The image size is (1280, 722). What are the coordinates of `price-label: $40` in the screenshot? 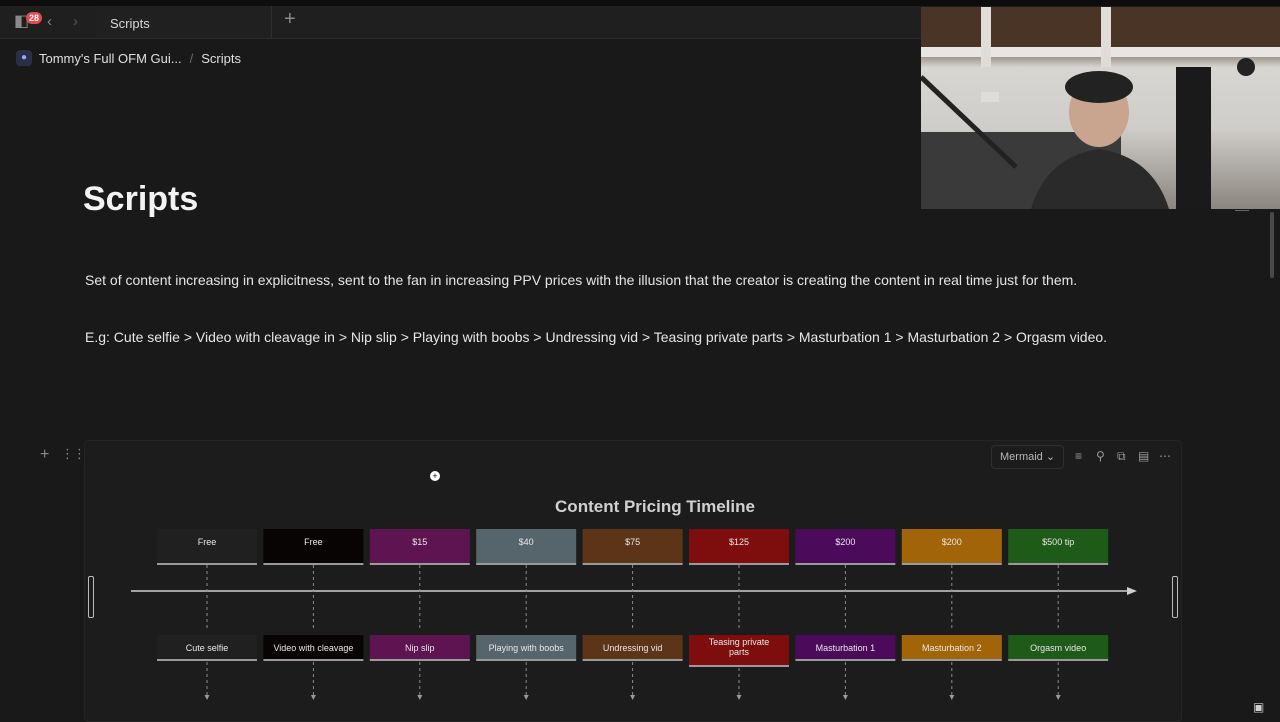 It's located at (526, 542).